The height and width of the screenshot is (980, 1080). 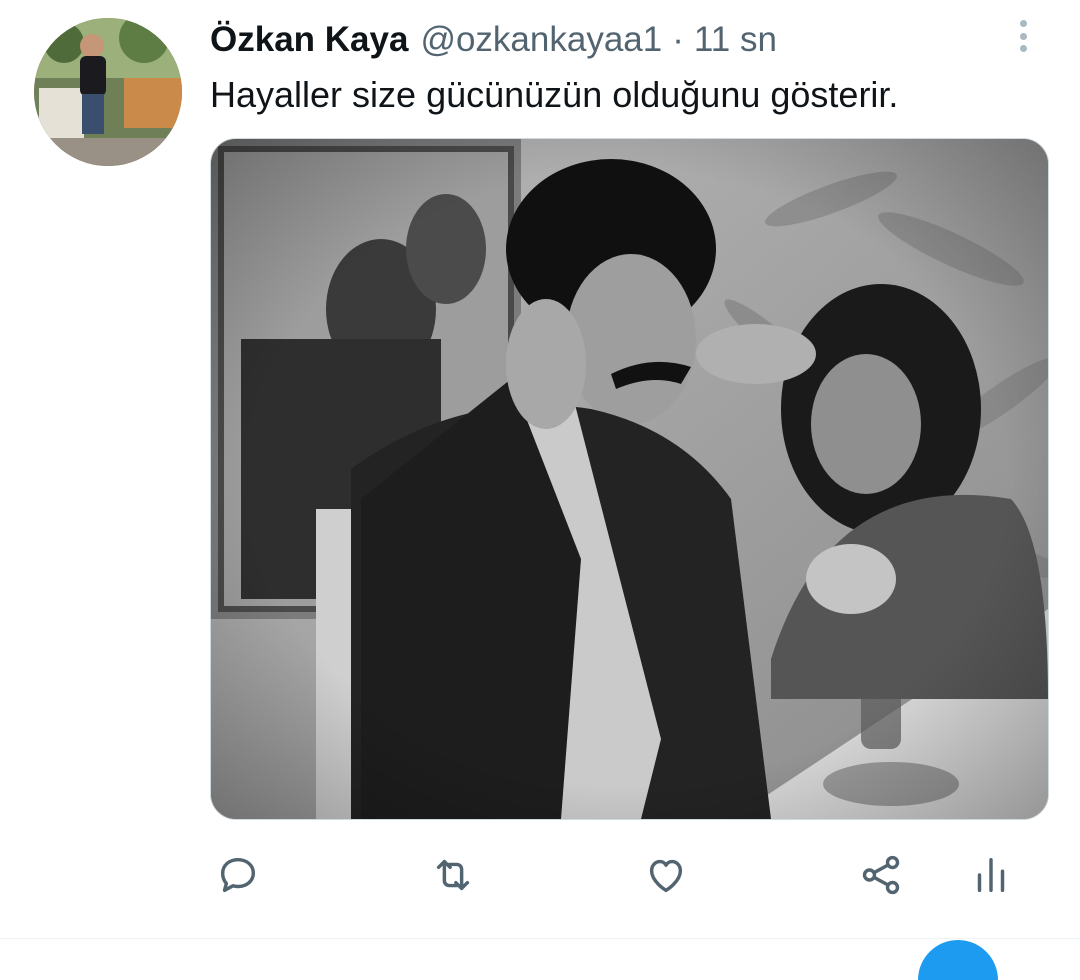 I want to click on analytics-button, so click(x=991, y=875).